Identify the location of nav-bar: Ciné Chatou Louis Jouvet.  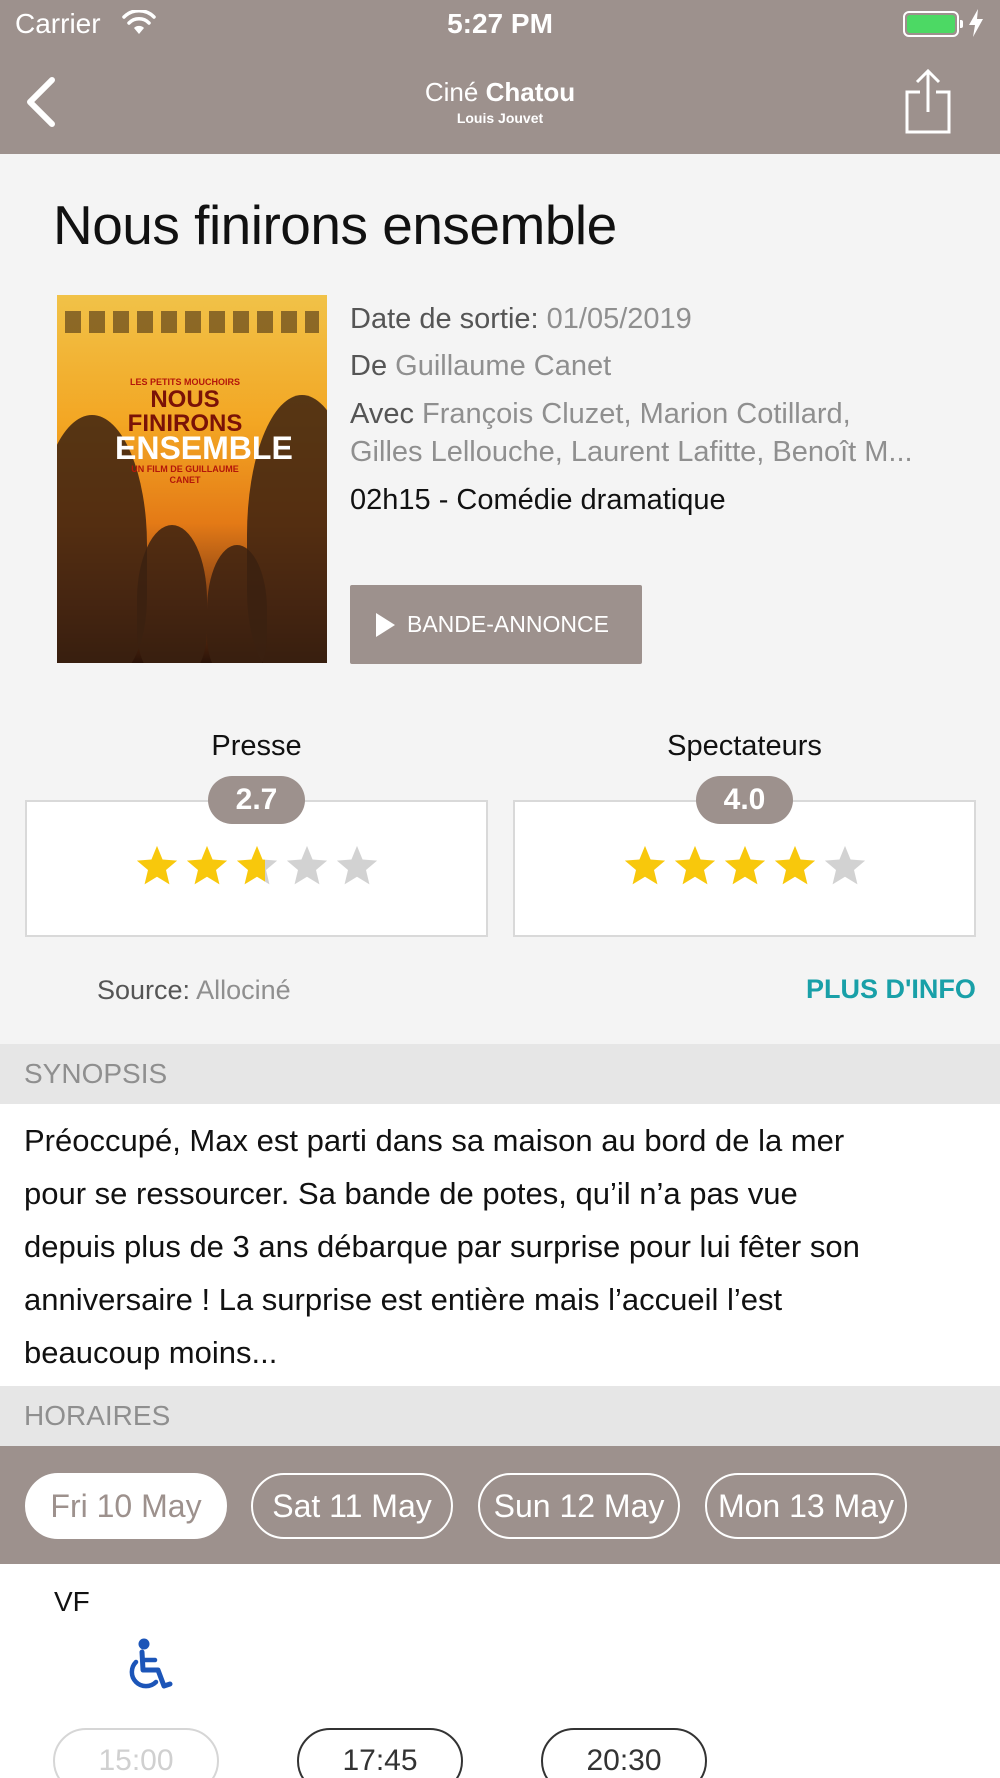
(500, 102).